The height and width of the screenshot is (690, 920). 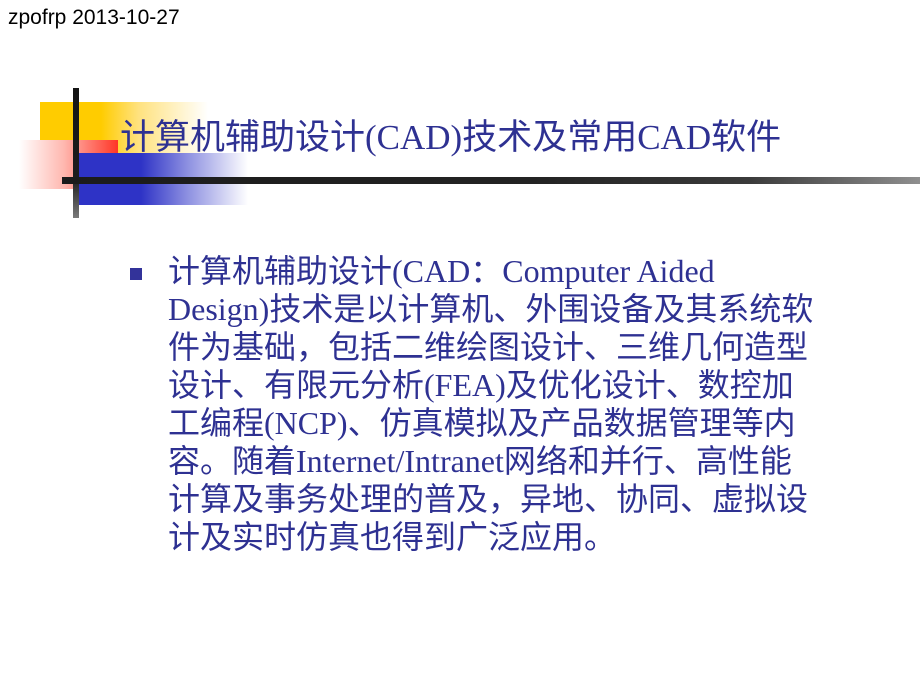 I want to click on bullet-line: 设计、有限元分析(FEA)及优化设计、数控加, so click(x=481, y=385).